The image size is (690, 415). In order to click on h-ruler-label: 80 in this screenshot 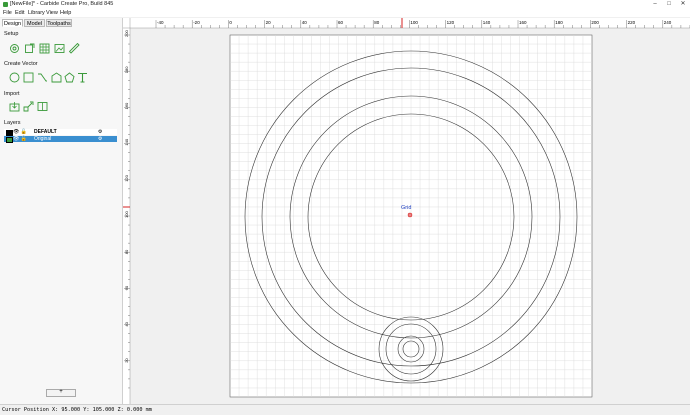, I will do `click(377, 22)`.